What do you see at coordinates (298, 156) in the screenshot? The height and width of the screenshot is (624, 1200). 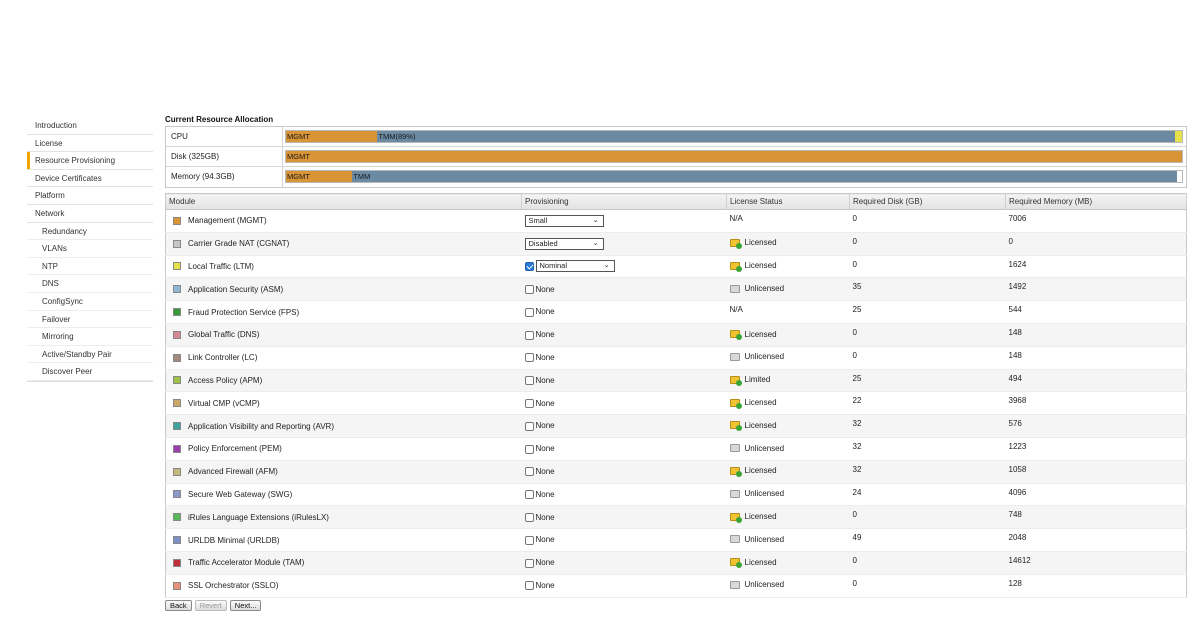 I see `allocation-segment-label: MGMT` at bounding box center [298, 156].